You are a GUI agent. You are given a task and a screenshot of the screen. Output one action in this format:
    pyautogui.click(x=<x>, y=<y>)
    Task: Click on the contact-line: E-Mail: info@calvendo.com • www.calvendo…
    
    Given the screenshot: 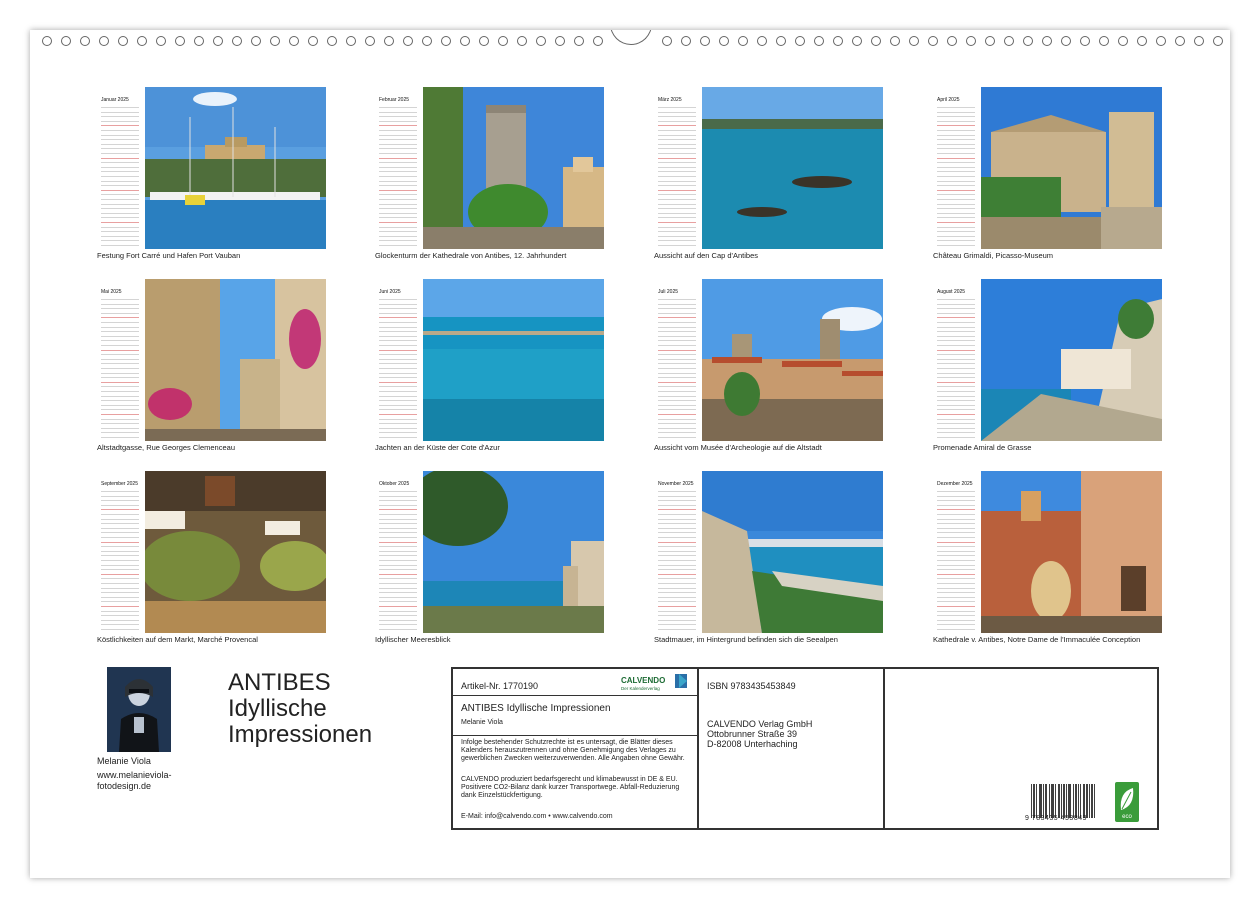 What is the action you would take?
    pyautogui.click(x=577, y=817)
    